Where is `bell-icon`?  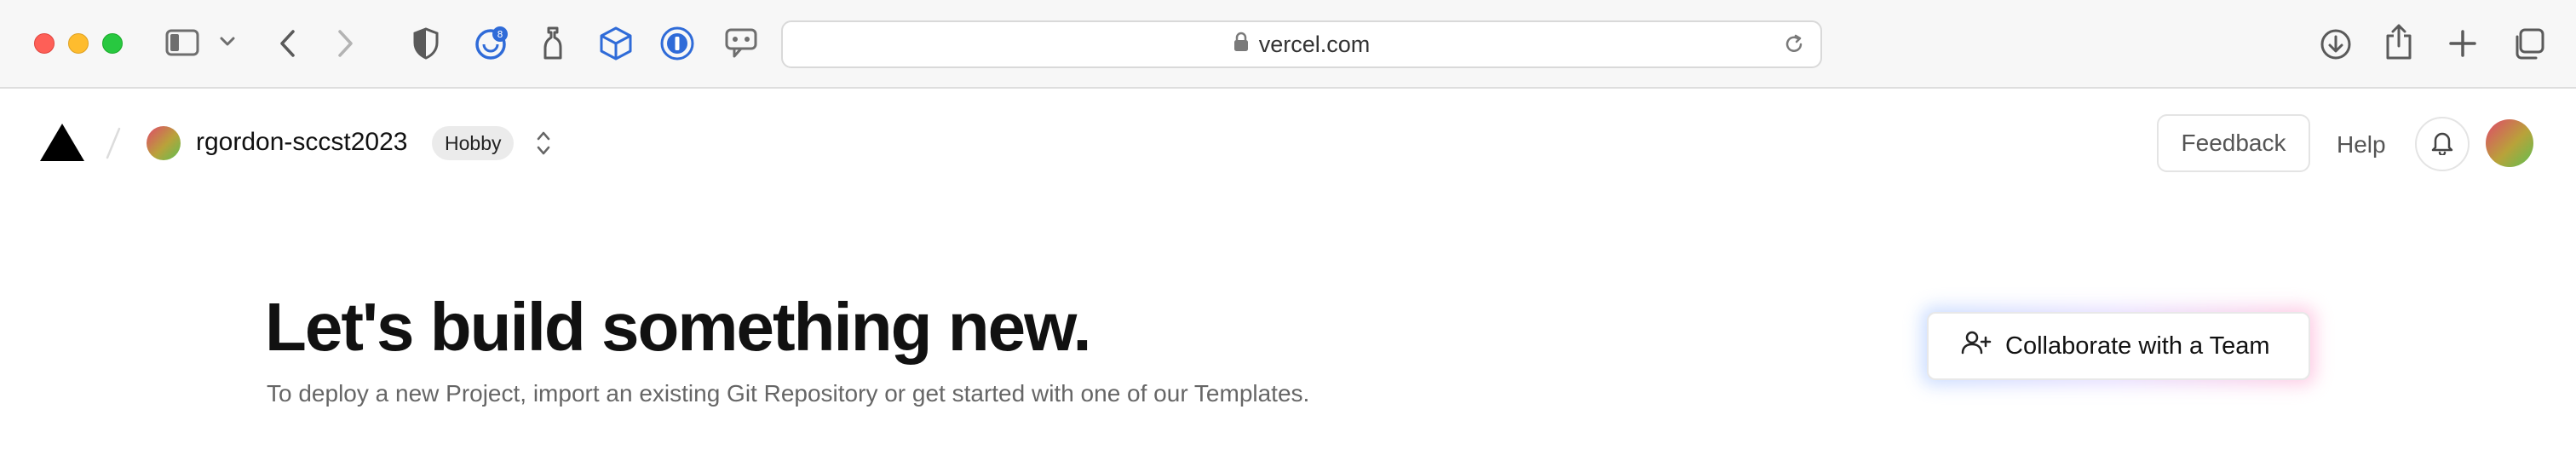
bell-icon is located at coordinates (2442, 144).